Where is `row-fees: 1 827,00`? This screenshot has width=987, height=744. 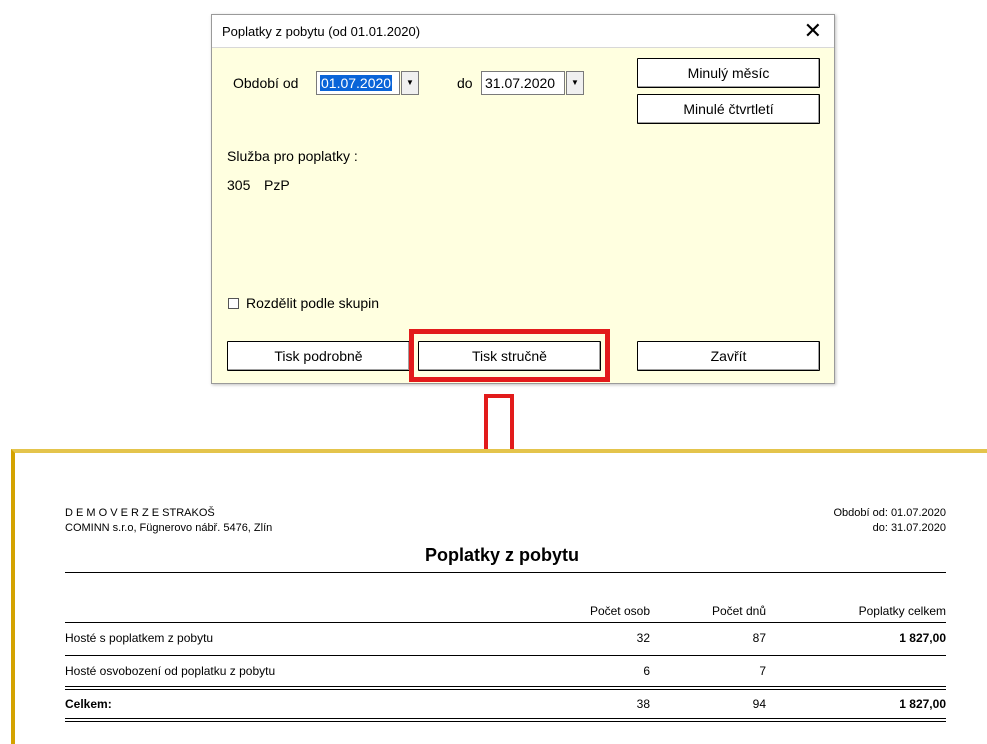 row-fees: 1 827,00 is located at coordinates (922, 638).